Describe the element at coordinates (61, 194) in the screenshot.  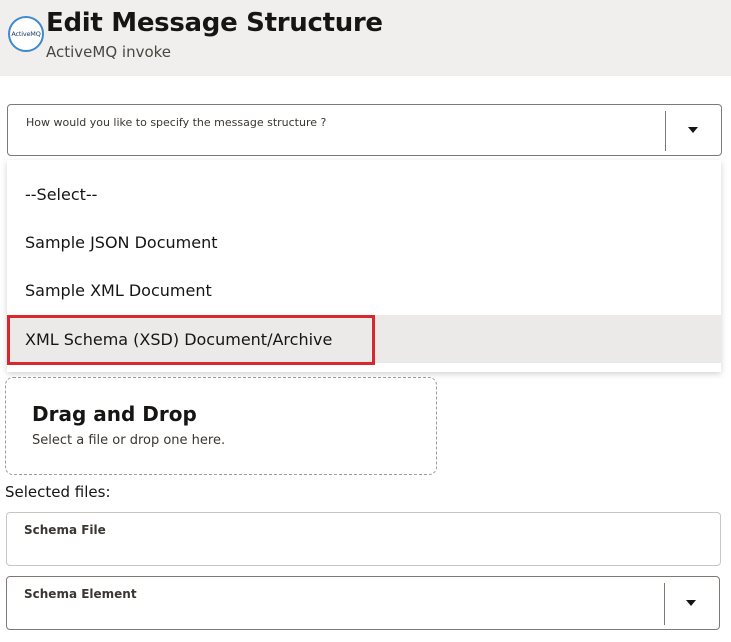
I see `option-label: --Select--` at that location.